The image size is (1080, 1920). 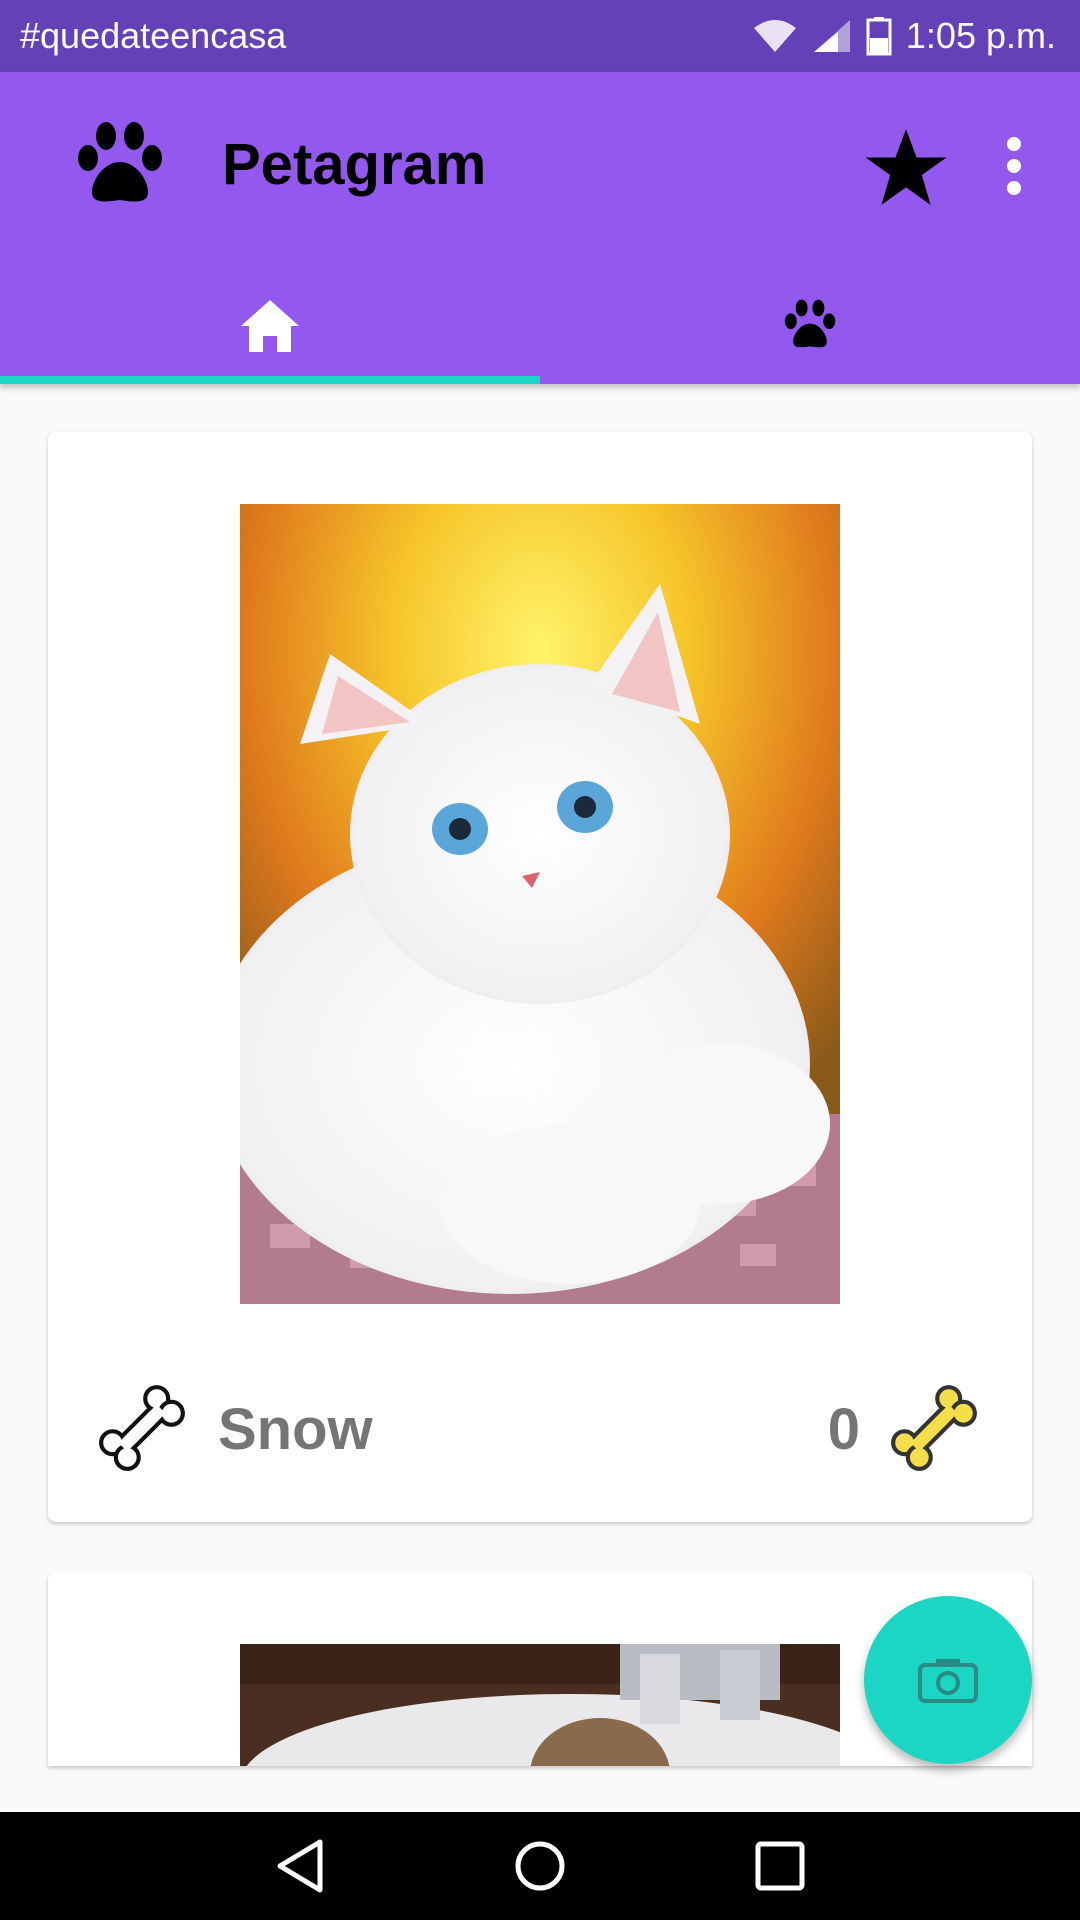 I want to click on camera-button, so click(x=948, y=1680).